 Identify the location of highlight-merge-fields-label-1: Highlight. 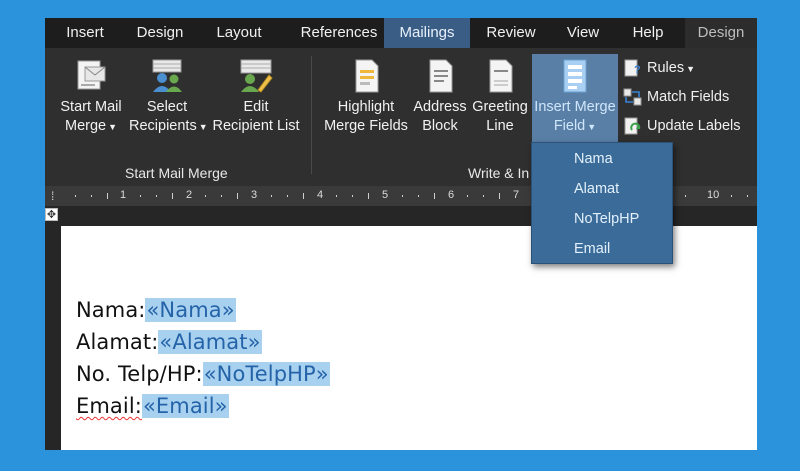
(366, 107).